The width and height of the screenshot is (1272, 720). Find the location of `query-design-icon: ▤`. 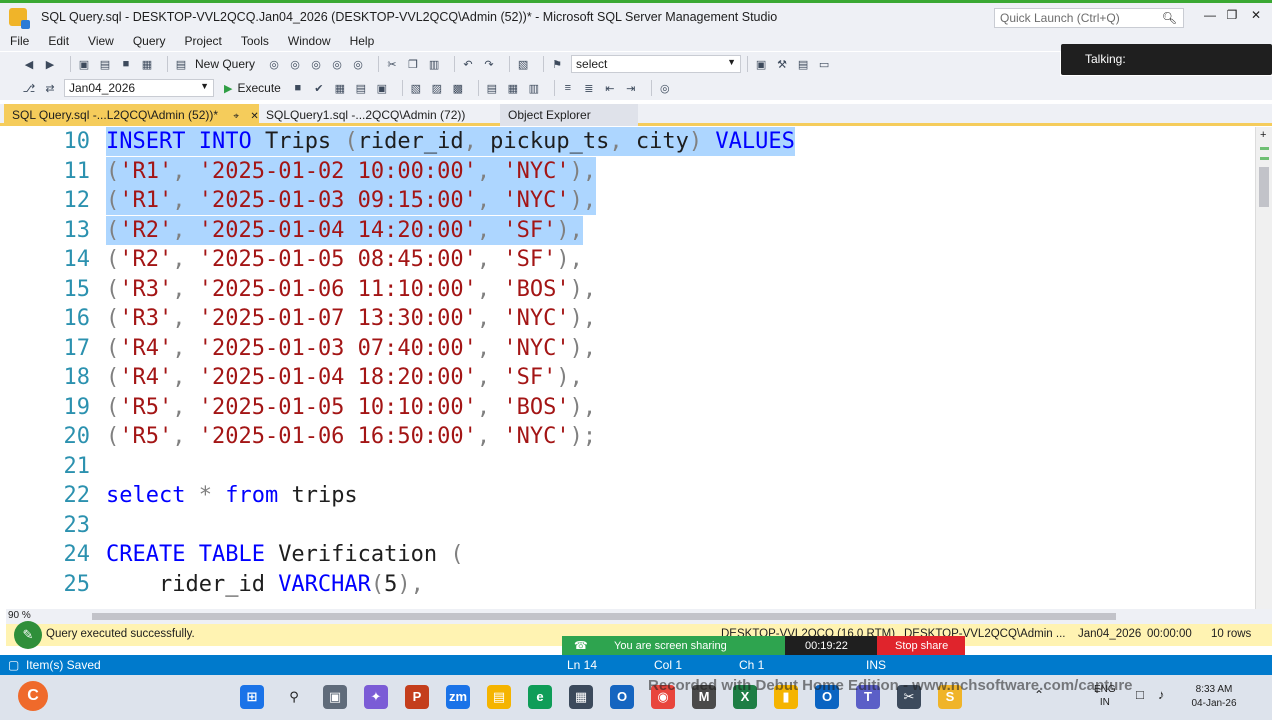

query-design-icon: ▤ is located at coordinates (361, 88).